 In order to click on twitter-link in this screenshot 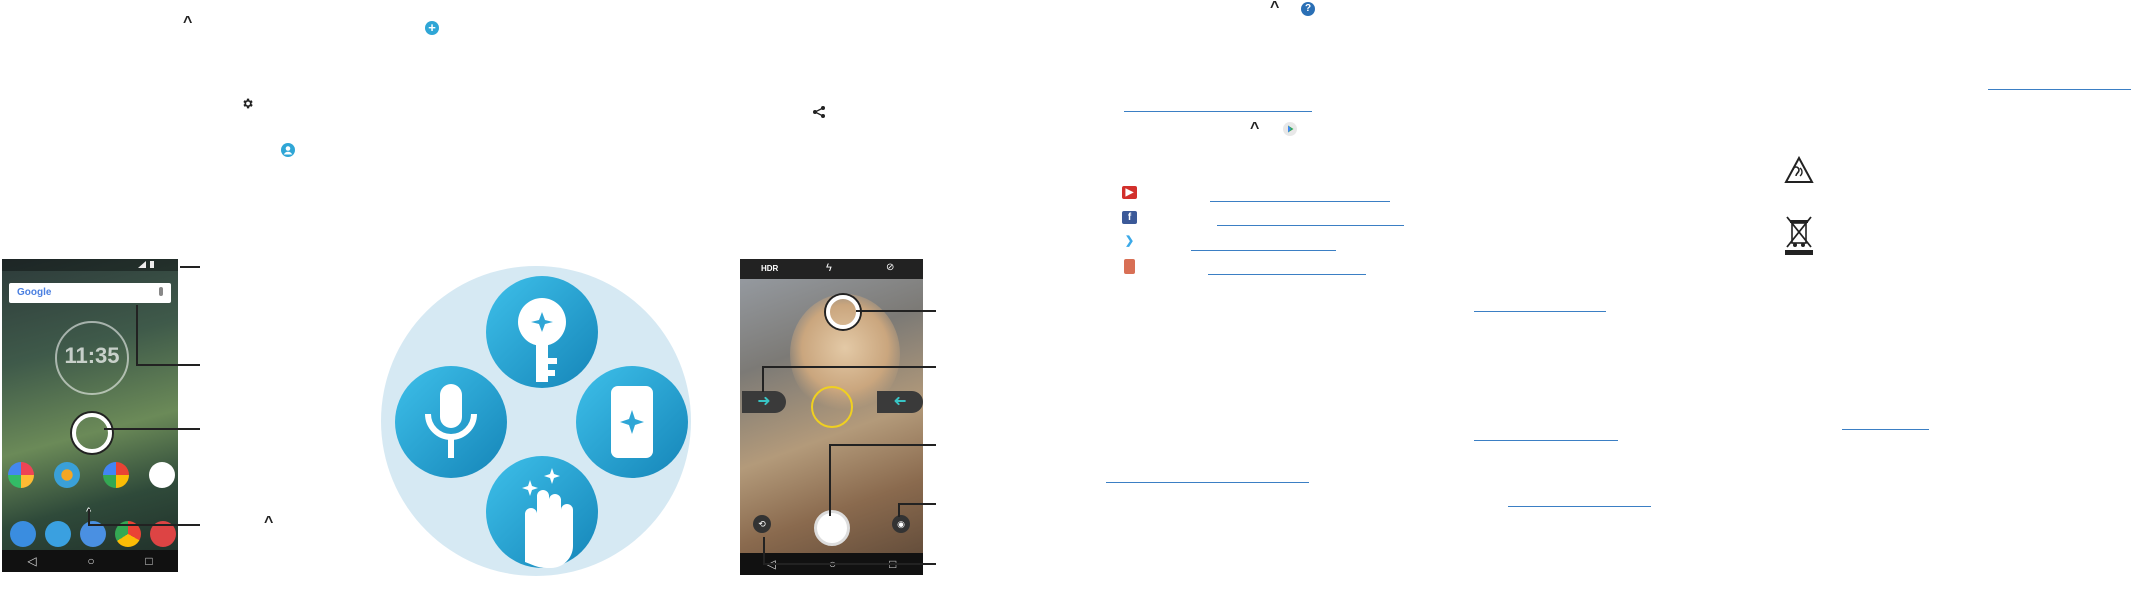, I will do `click(1263, 250)`.